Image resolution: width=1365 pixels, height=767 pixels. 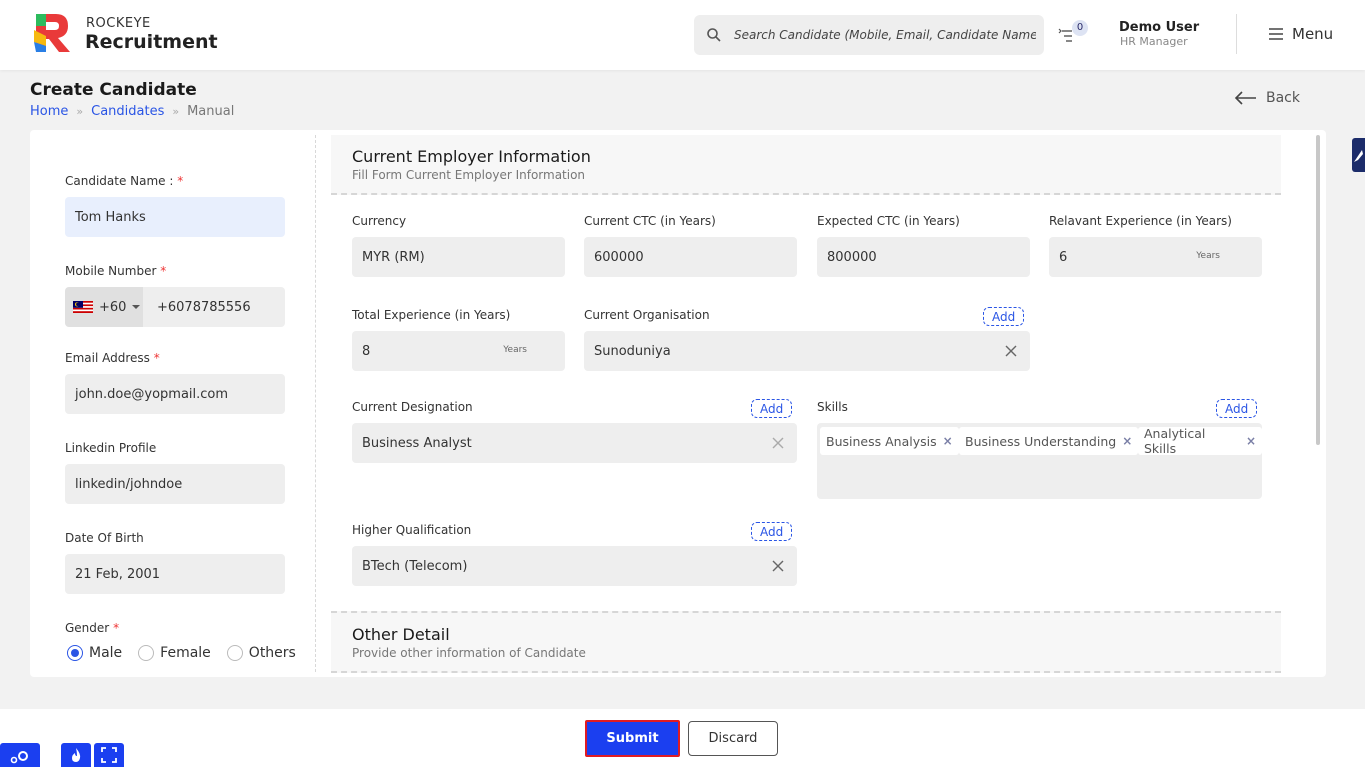 What do you see at coordinates (104, 538) in the screenshot?
I see `dob-label: Date Of Birth` at bounding box center [104, 538].